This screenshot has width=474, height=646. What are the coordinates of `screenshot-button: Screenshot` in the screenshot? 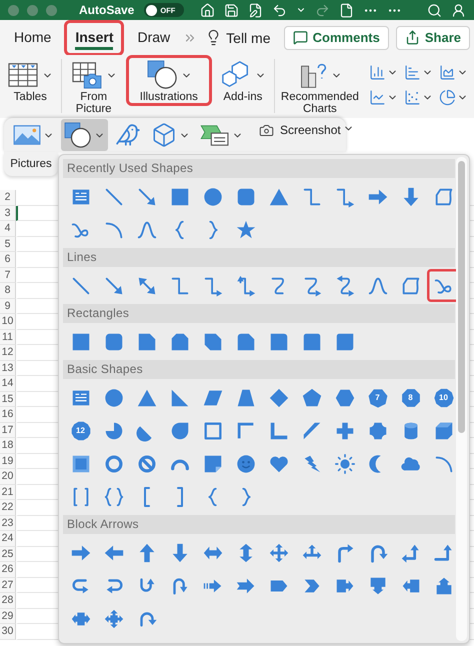 It's located at (306, 135).